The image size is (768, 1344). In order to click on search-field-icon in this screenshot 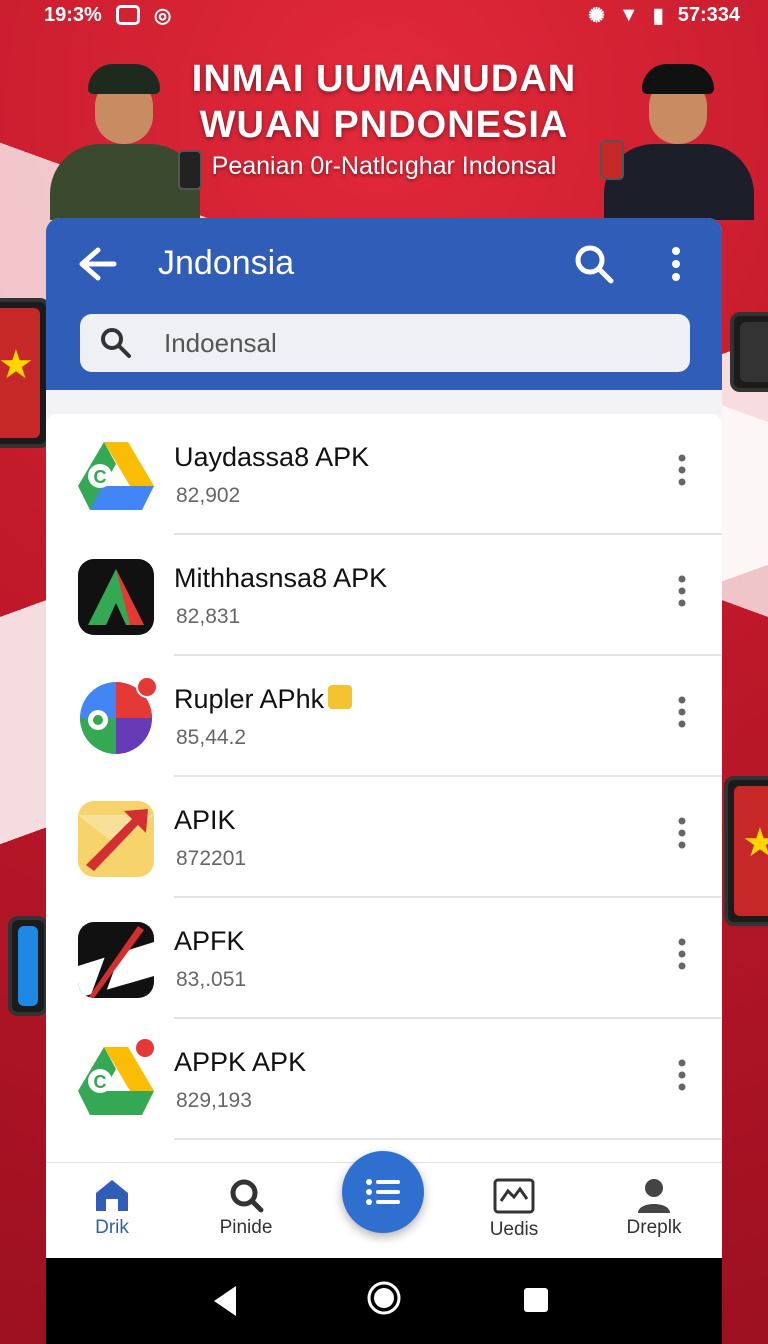, I will do `click(116, 343)`.